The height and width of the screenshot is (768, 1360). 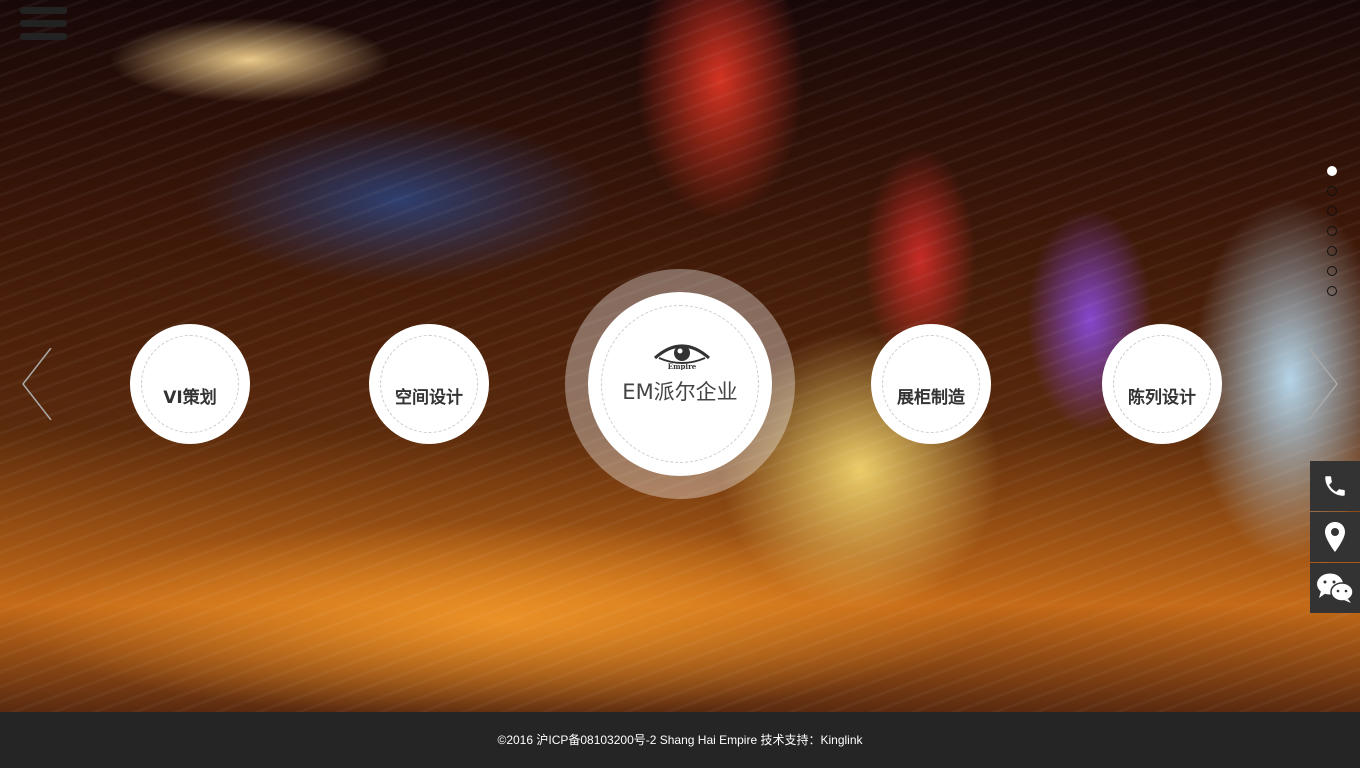 I want to click on item-label: VI策划, so click(x=190, y=397).